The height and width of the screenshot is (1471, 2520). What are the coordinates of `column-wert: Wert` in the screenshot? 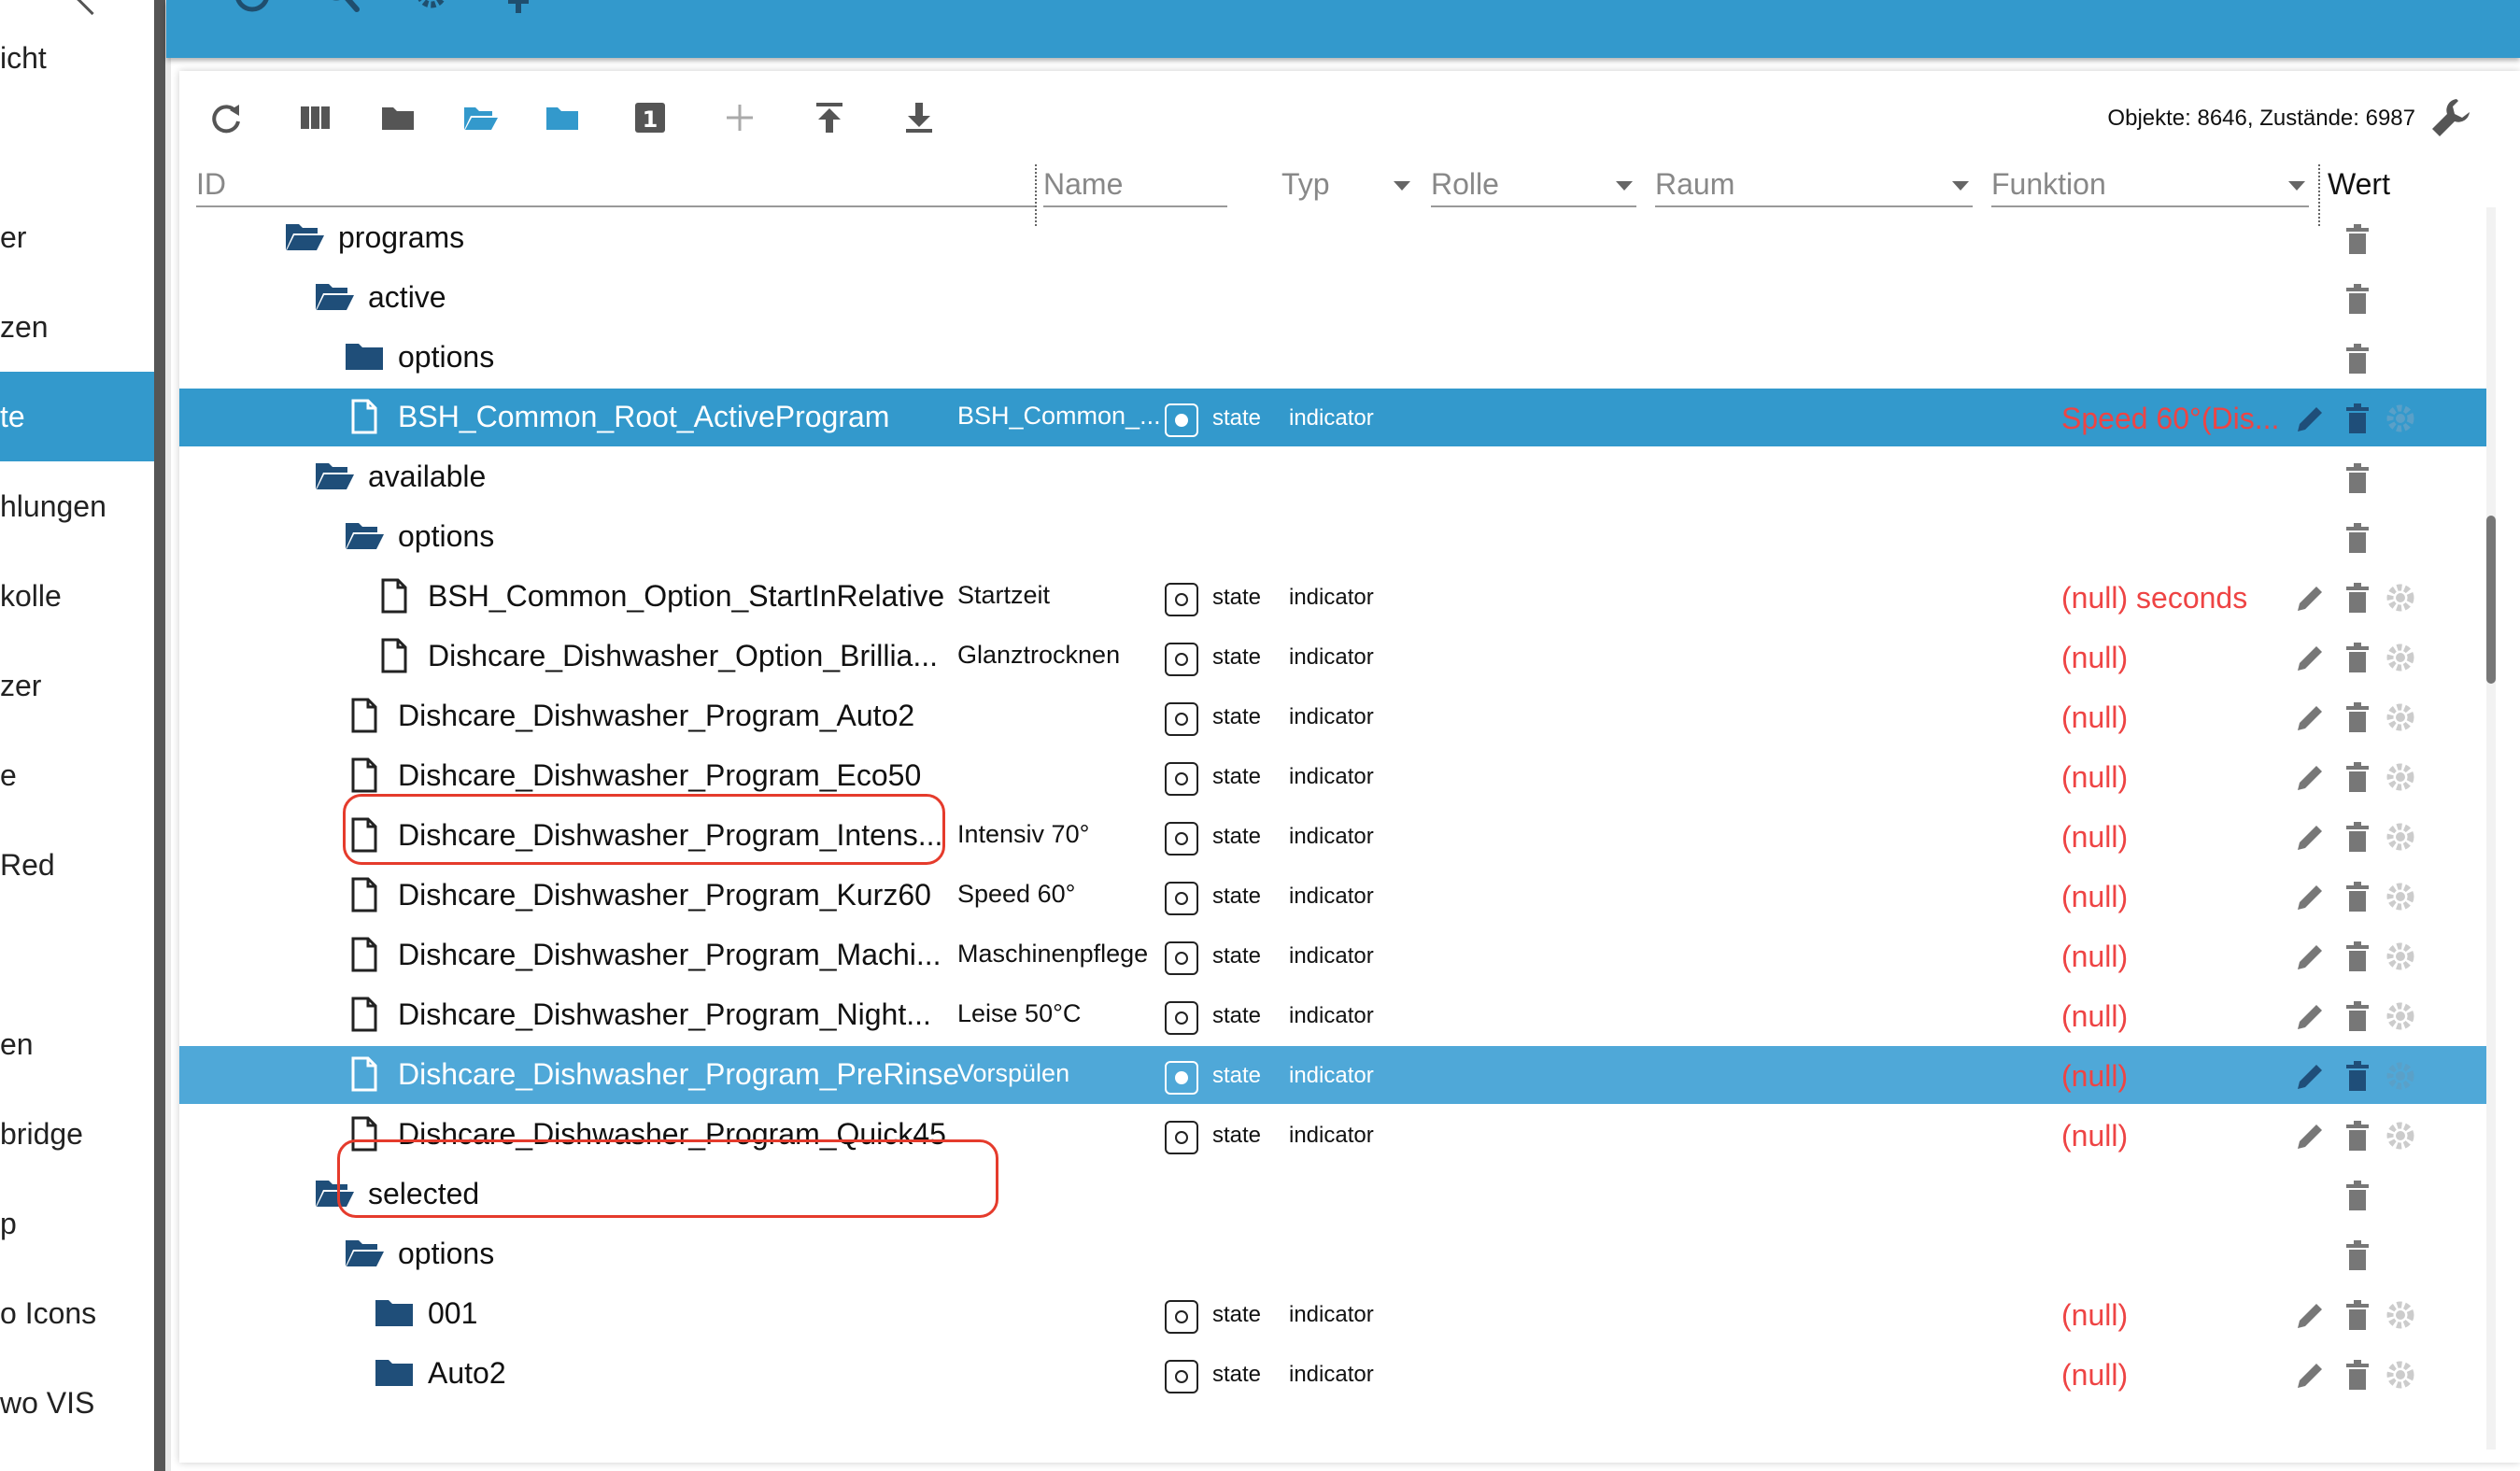 It's located at (2384, 185).